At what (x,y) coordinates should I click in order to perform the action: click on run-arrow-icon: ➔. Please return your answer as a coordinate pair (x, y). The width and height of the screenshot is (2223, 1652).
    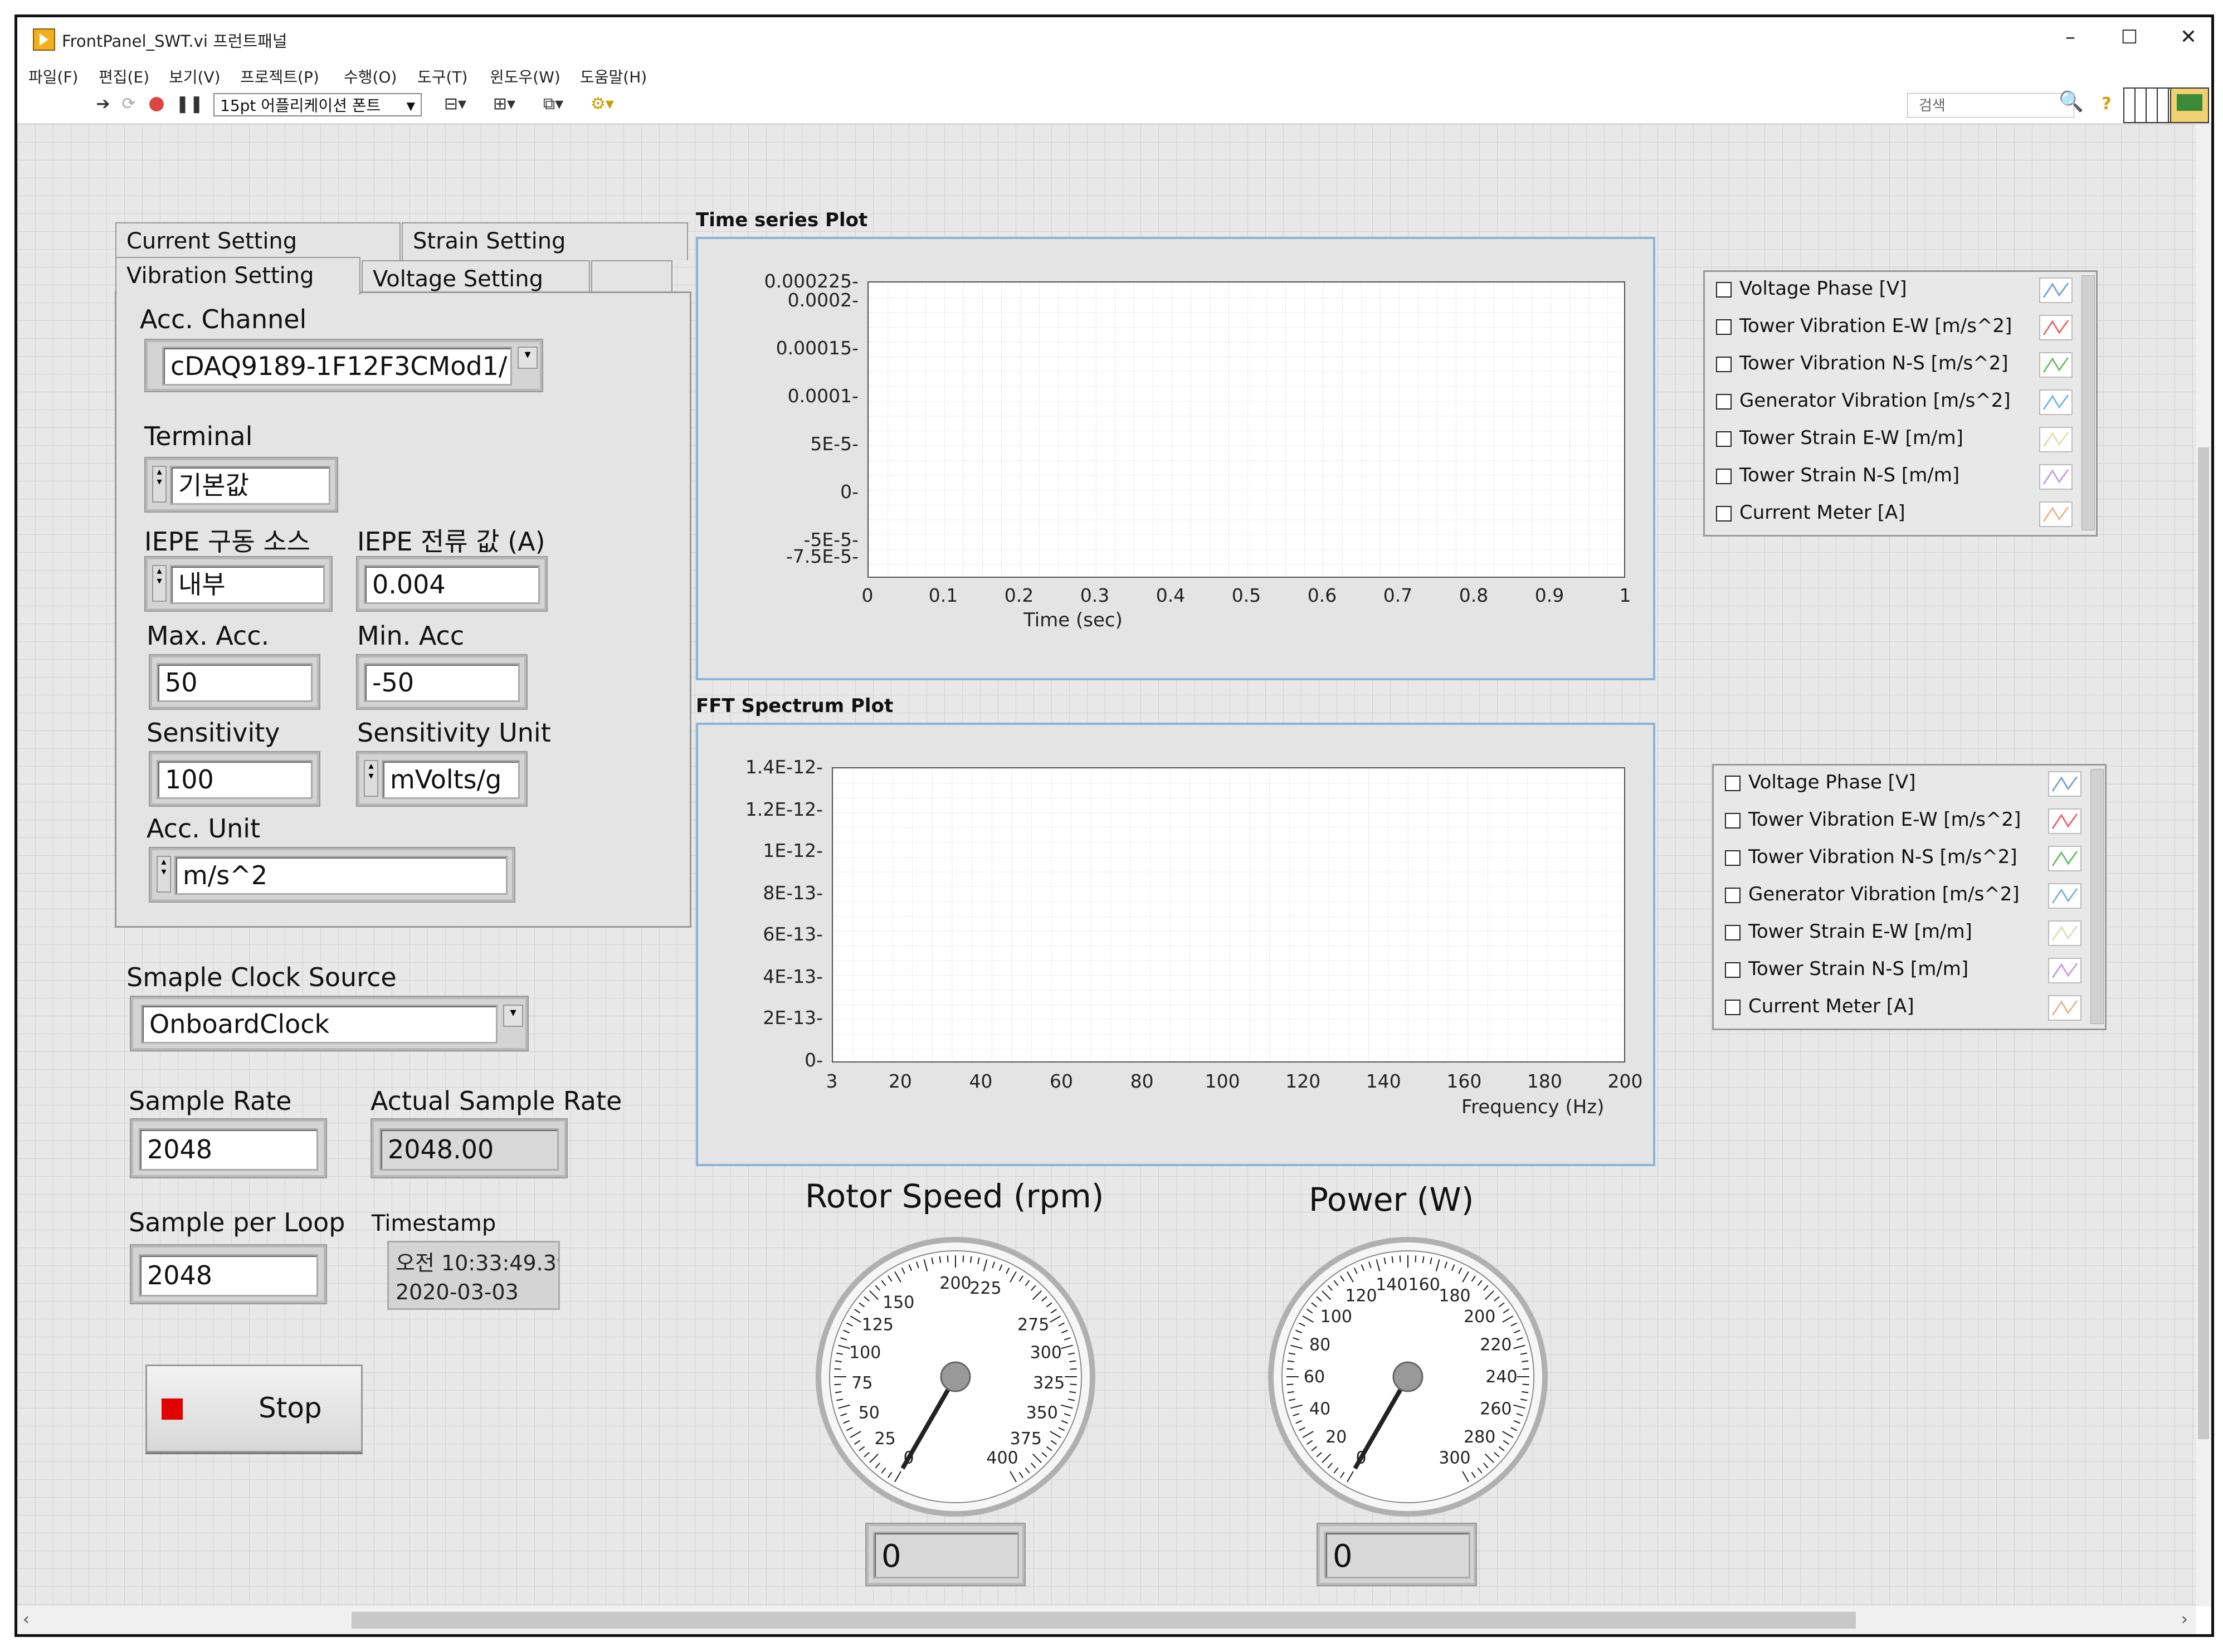
    Looking at the image, I should click on (103, 104).